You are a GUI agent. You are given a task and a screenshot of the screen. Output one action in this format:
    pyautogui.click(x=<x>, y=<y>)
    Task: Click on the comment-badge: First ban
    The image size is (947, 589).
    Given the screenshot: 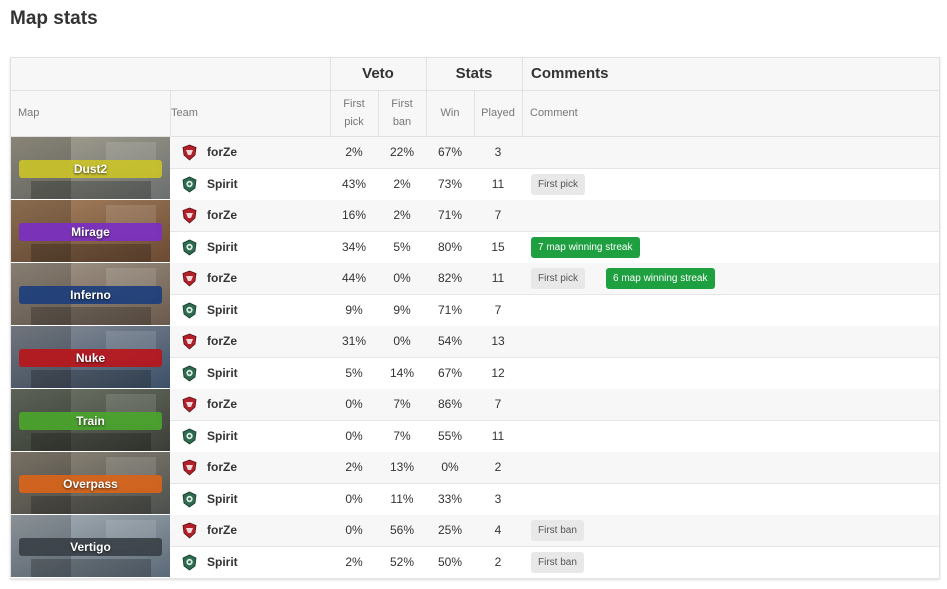 What is the action you would take?
    pyautogui.click(x=557, y=530)
    